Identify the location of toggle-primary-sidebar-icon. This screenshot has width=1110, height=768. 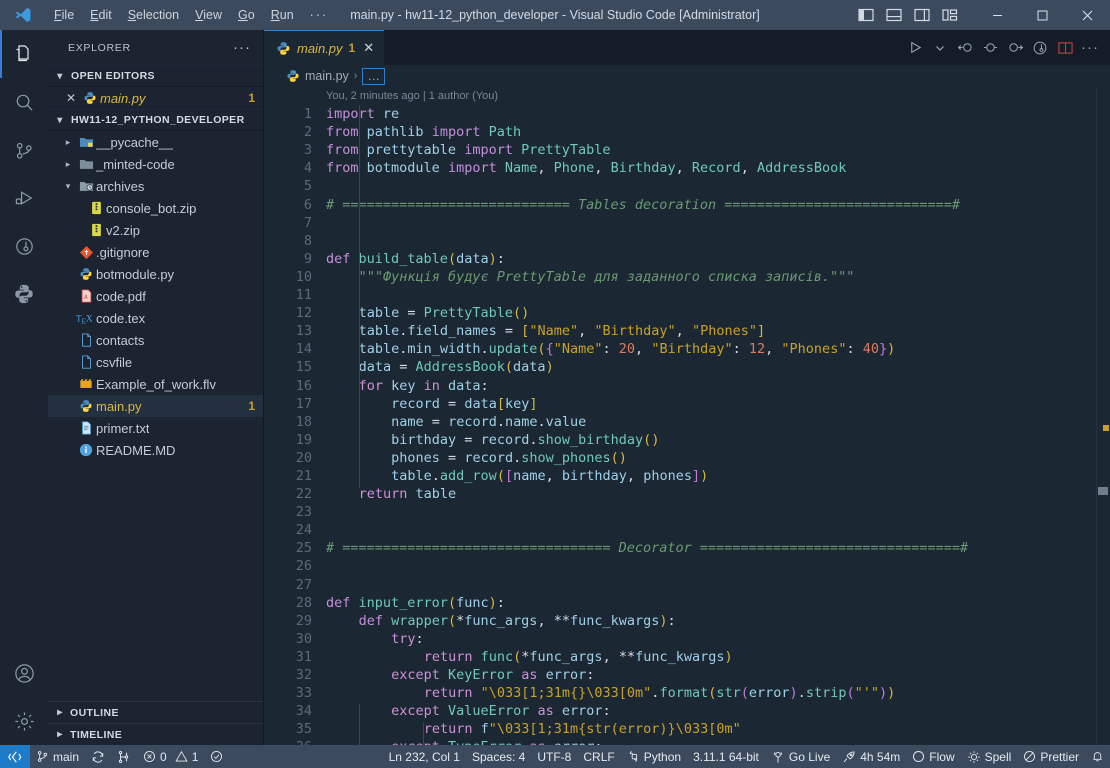
(866, 15).